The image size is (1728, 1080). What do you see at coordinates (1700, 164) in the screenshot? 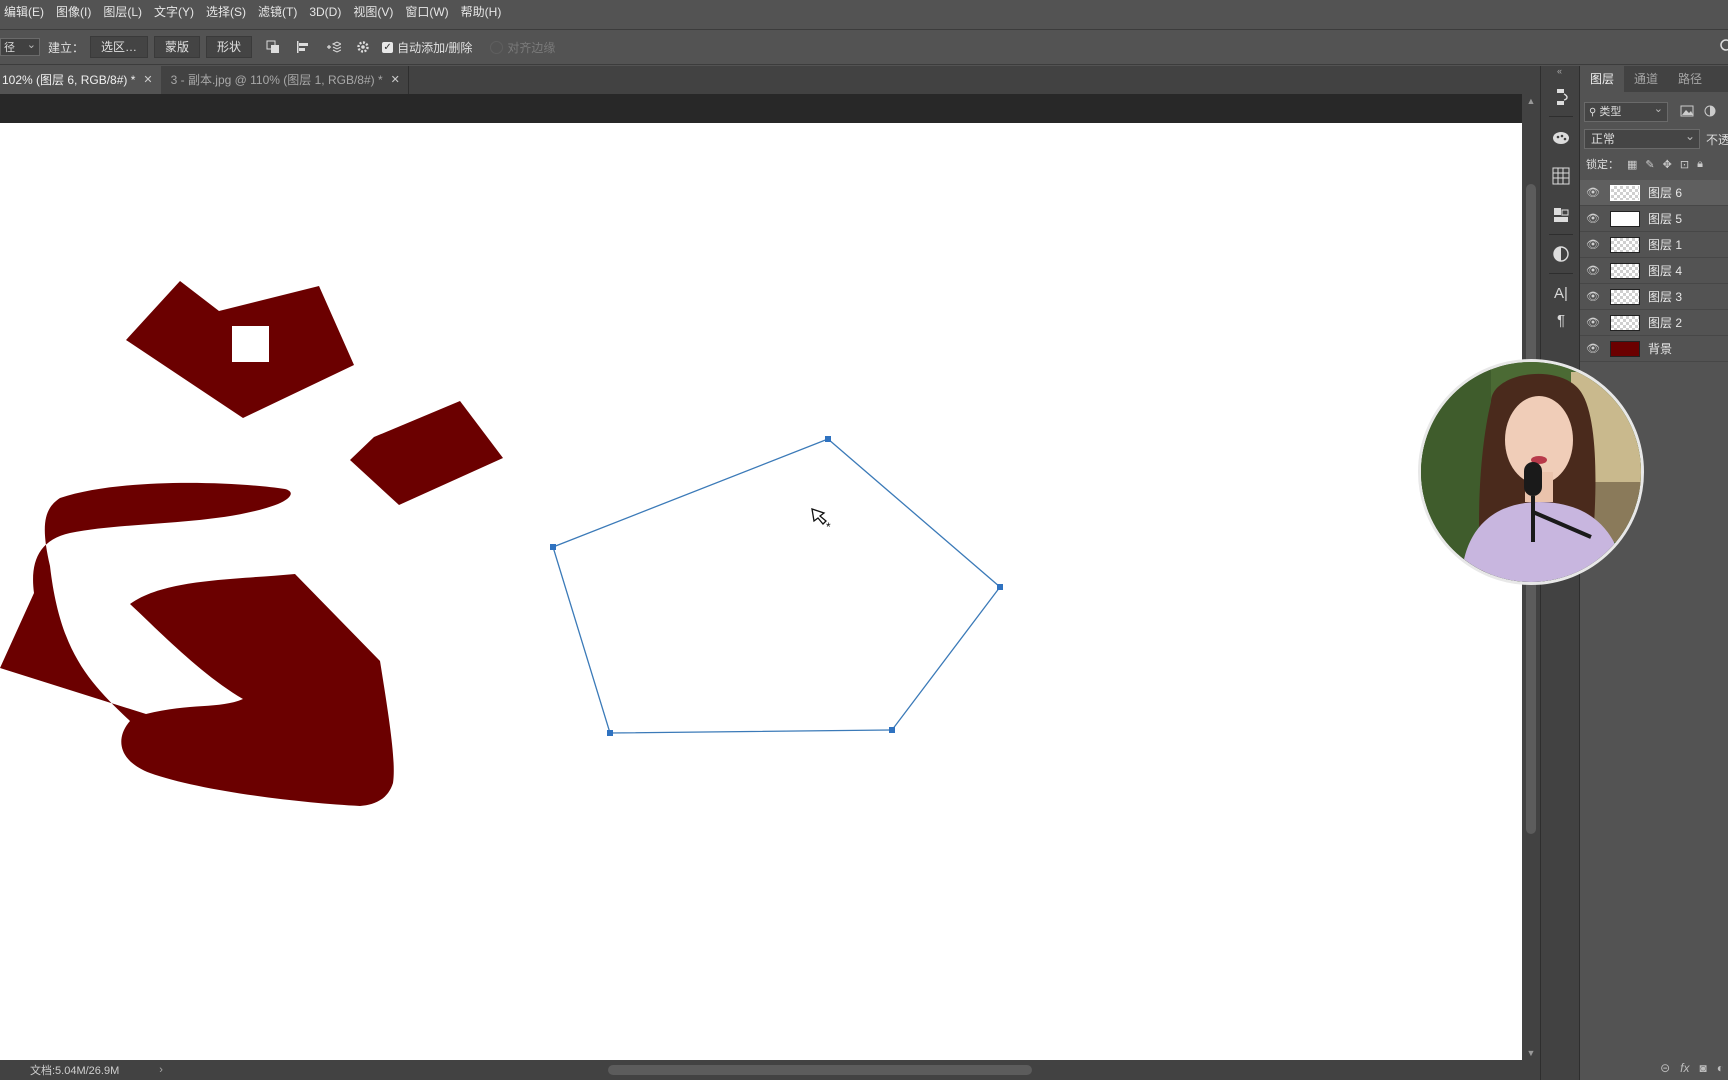
I see `lock-all-icon: 🔒︎` at bounding box center [1700, 164].